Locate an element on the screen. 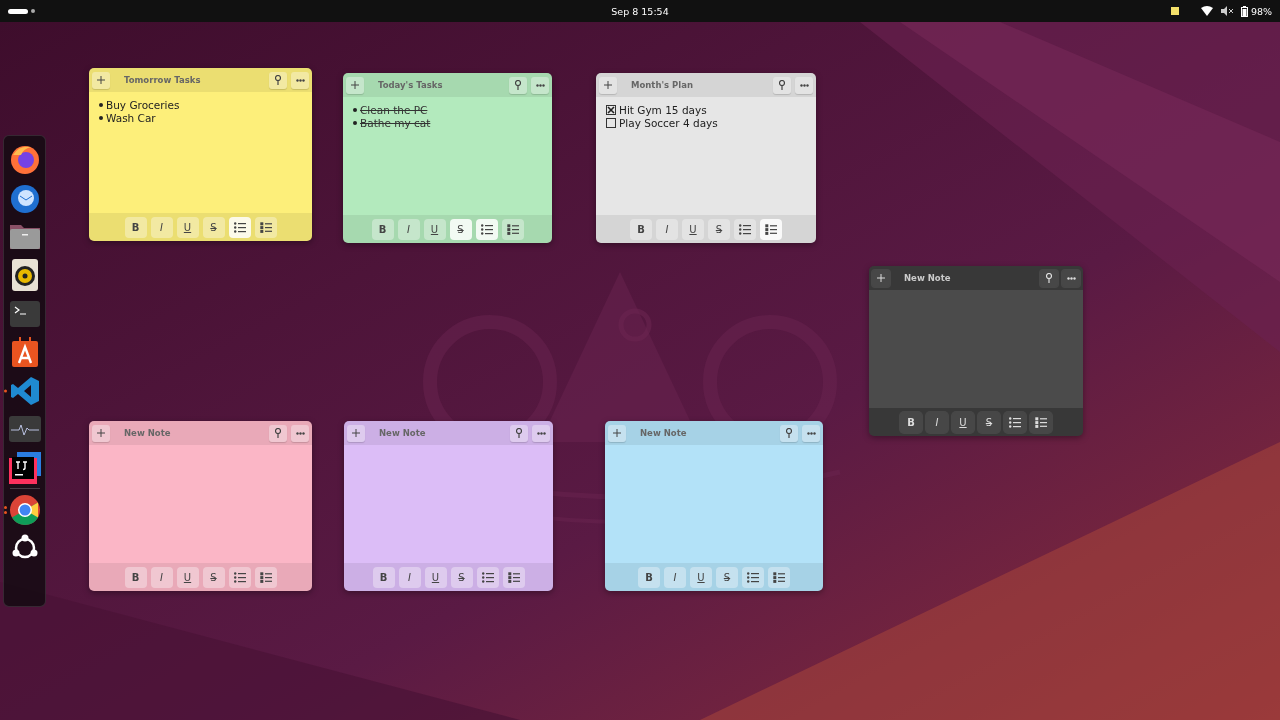 The image size is (1280, 720). speaker-icon is located at coordinates (24, 275).